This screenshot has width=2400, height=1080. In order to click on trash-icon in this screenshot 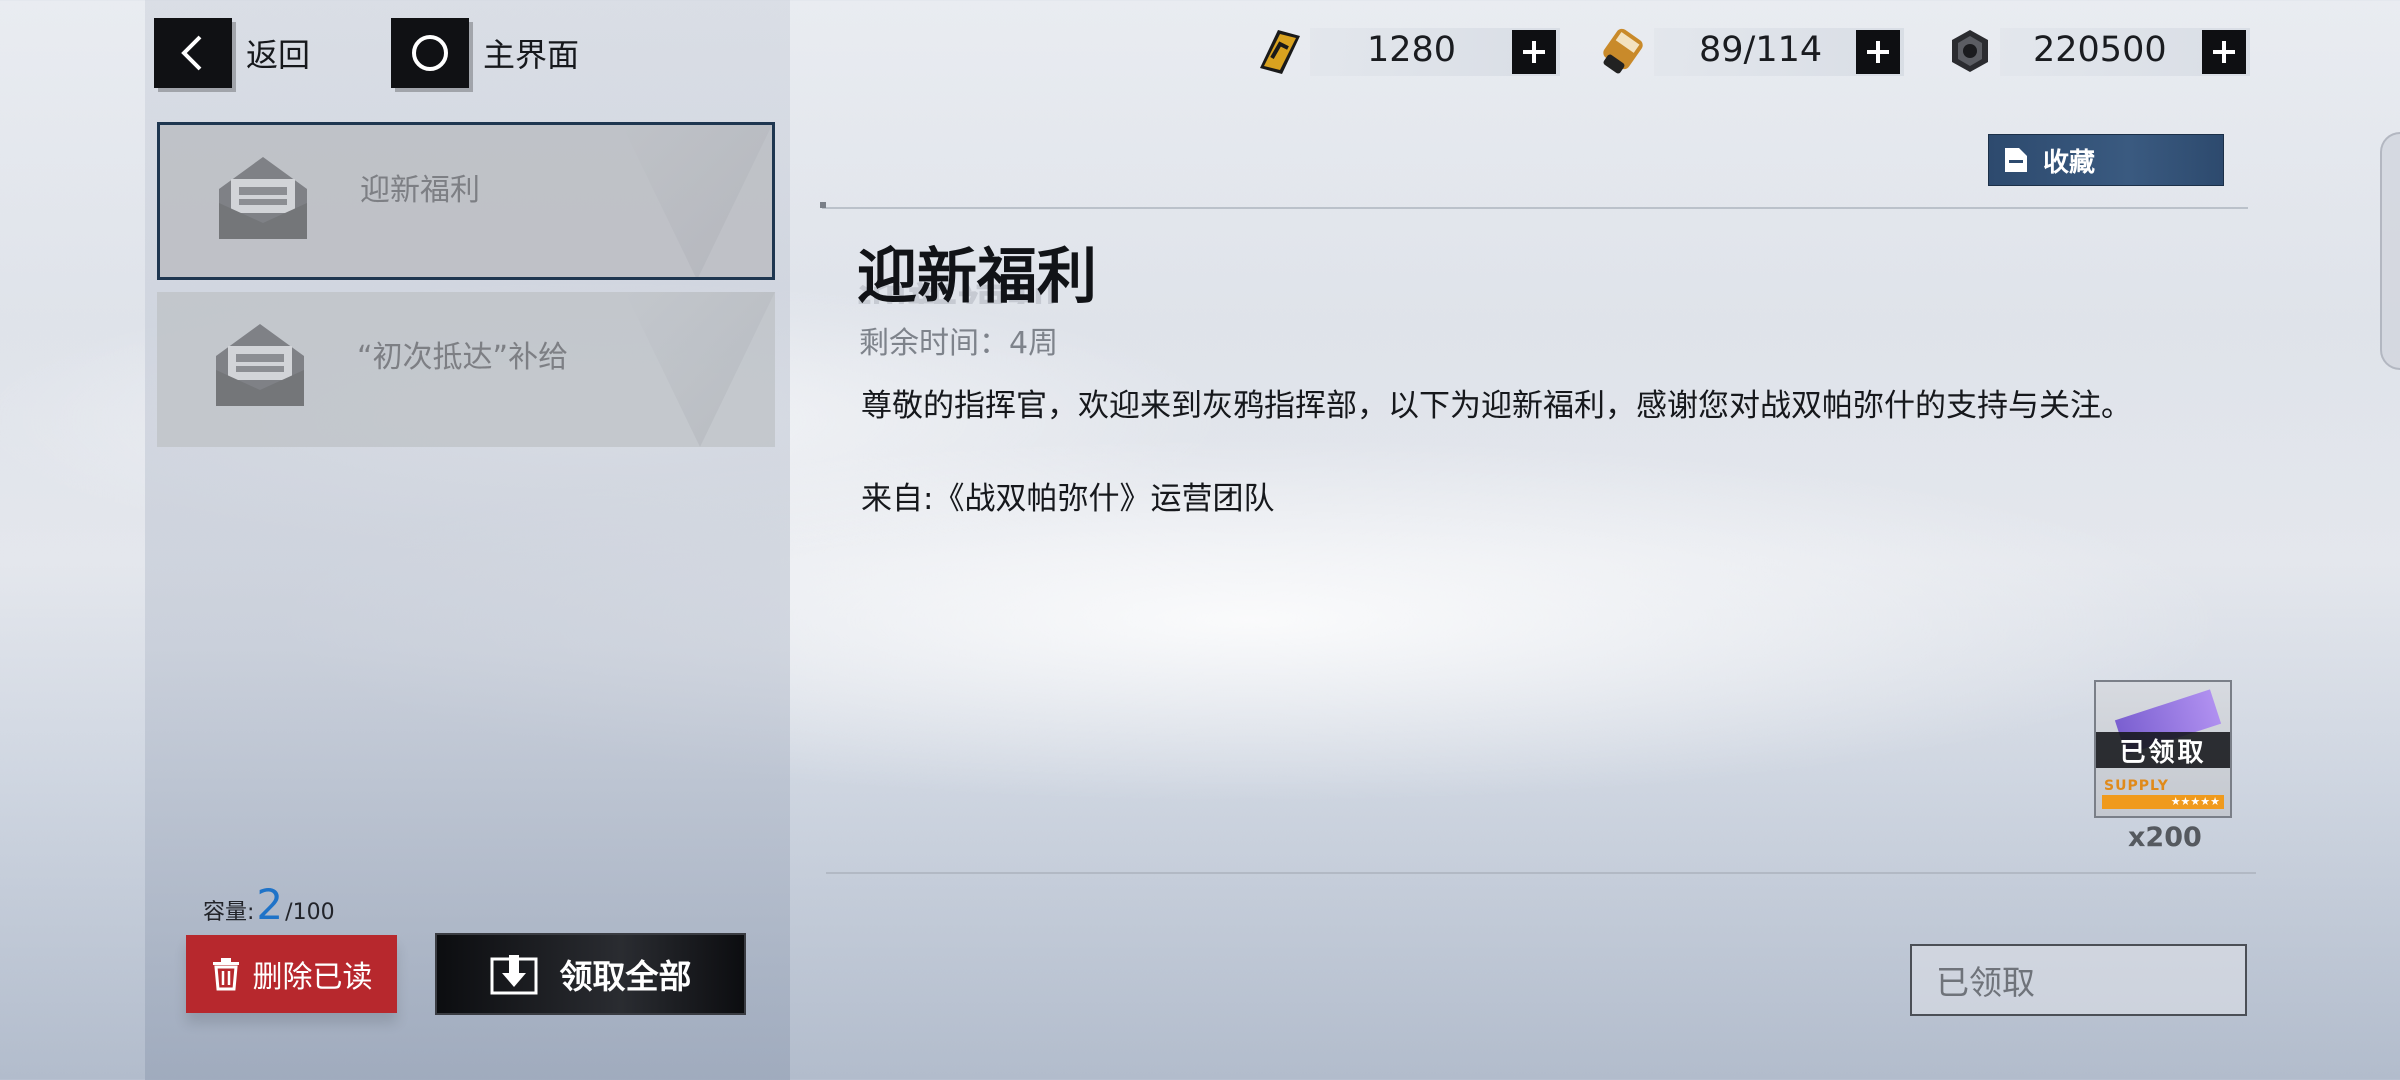, I will do `click(225, 974)`.